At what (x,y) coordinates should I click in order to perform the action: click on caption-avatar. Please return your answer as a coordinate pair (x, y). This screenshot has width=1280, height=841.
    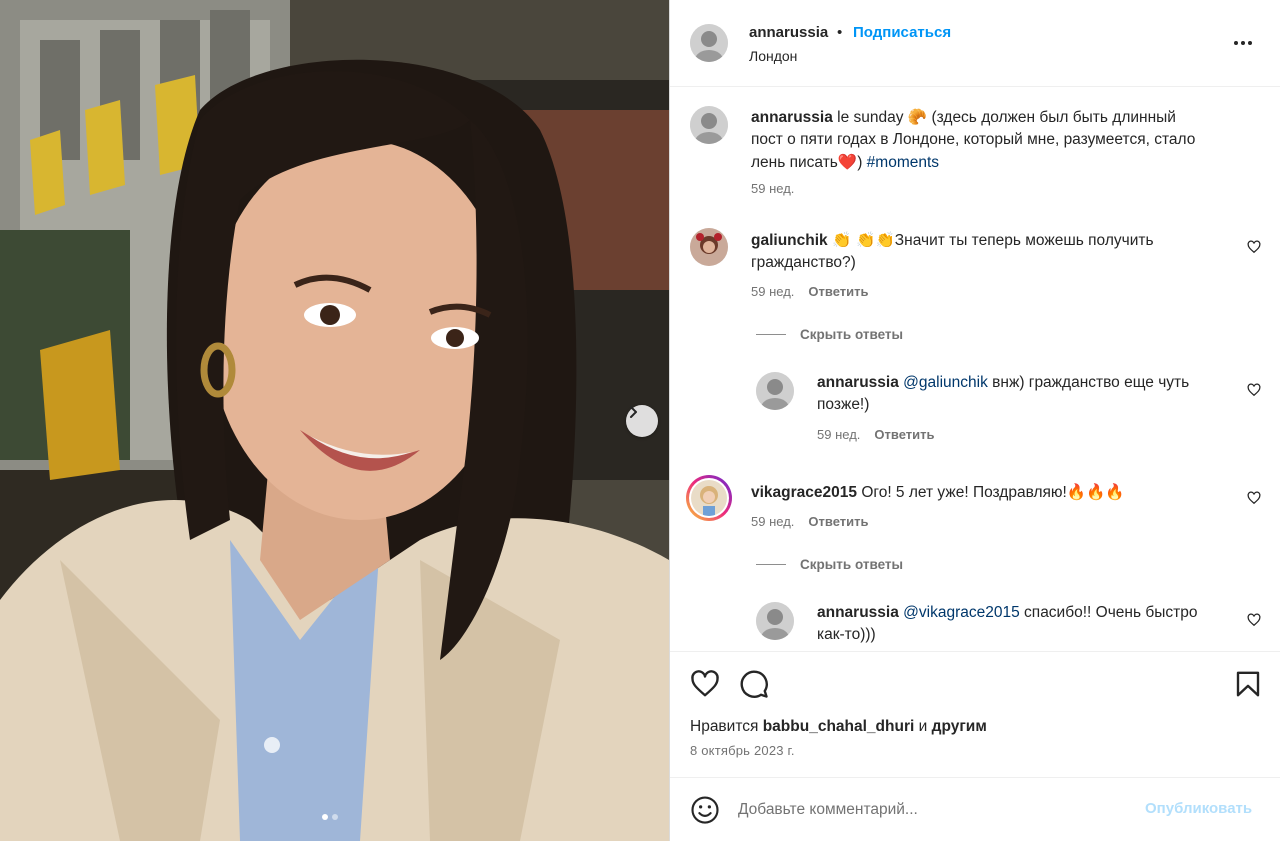
    Looking at the image, I should click on (709, 125).